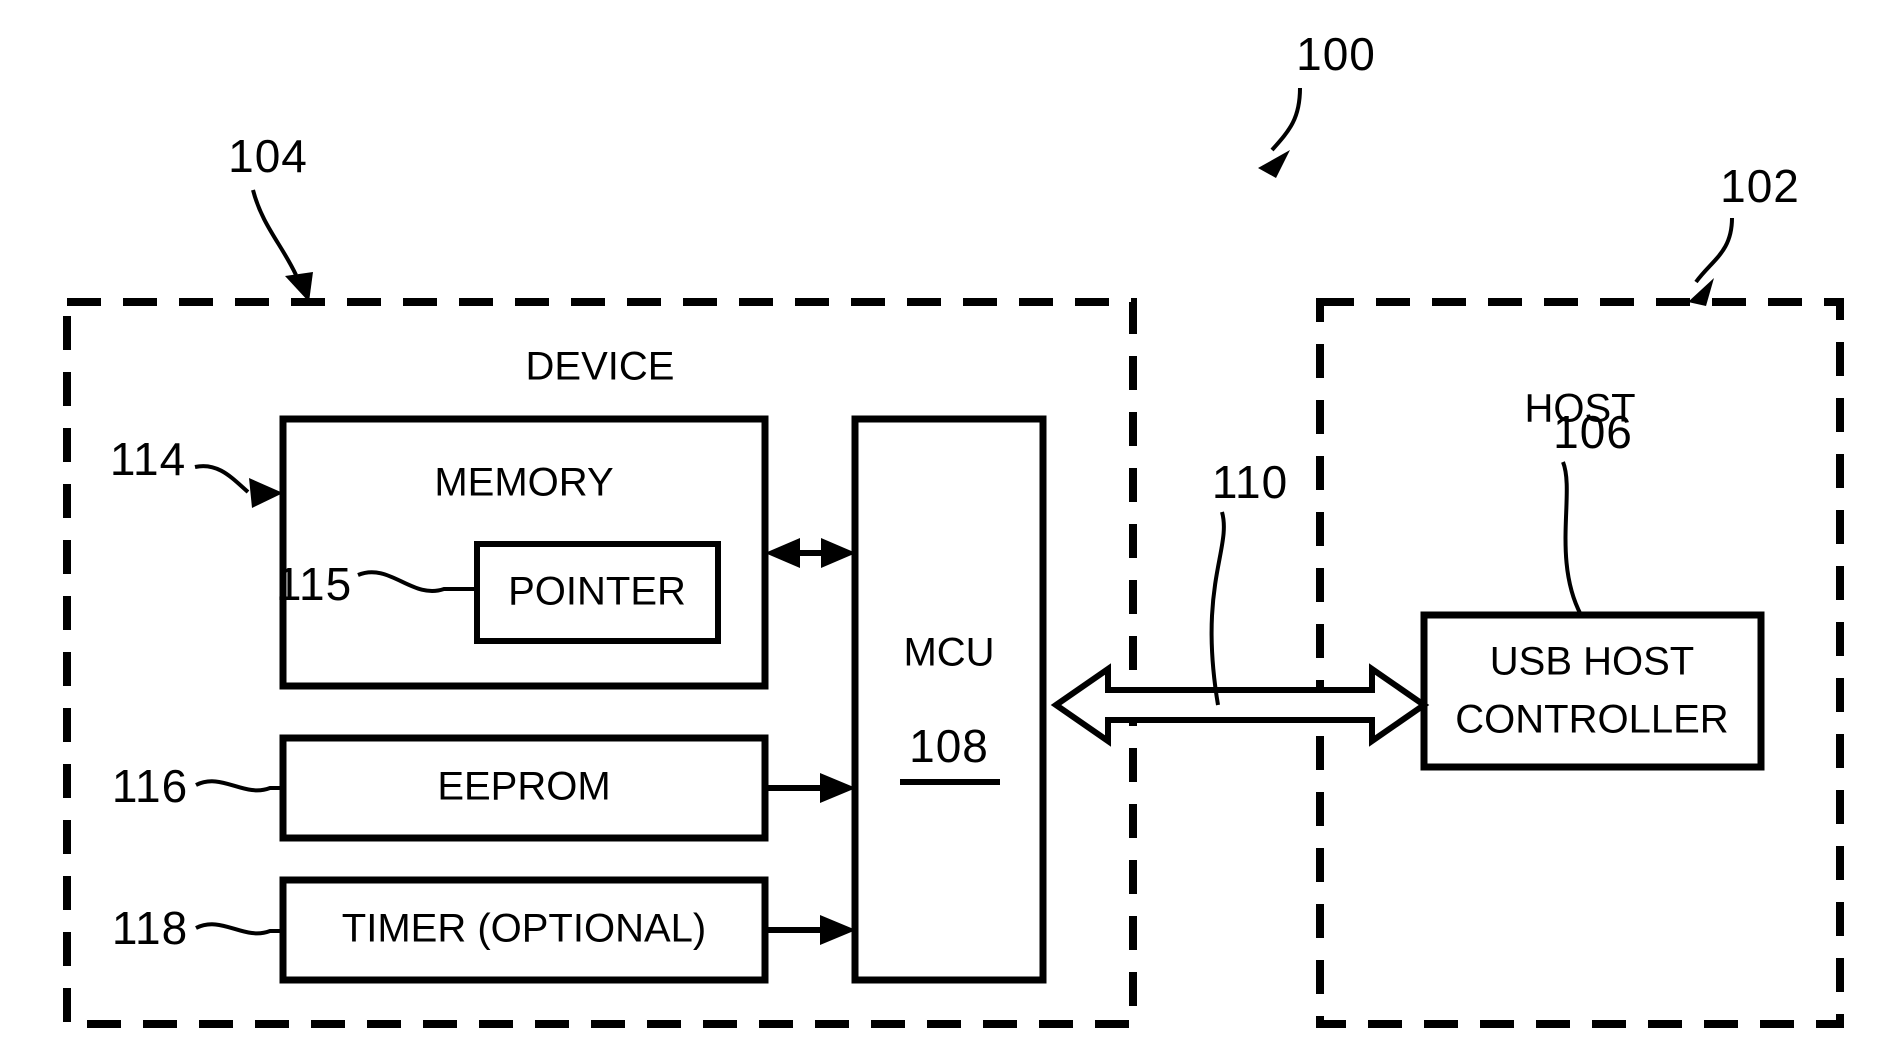 The width and height of the screenshot is (1900, 1039). I want to click on ref-number-102: 102, so click(1760, 186).